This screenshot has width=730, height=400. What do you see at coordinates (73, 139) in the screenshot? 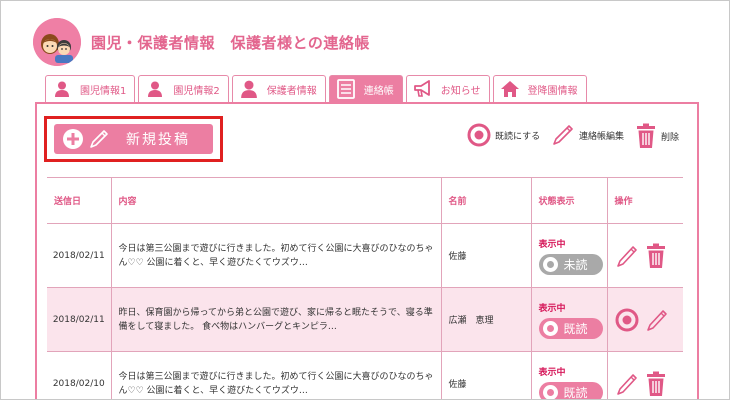
I see `plus-circle-icon` at bounding box center [73, 139].